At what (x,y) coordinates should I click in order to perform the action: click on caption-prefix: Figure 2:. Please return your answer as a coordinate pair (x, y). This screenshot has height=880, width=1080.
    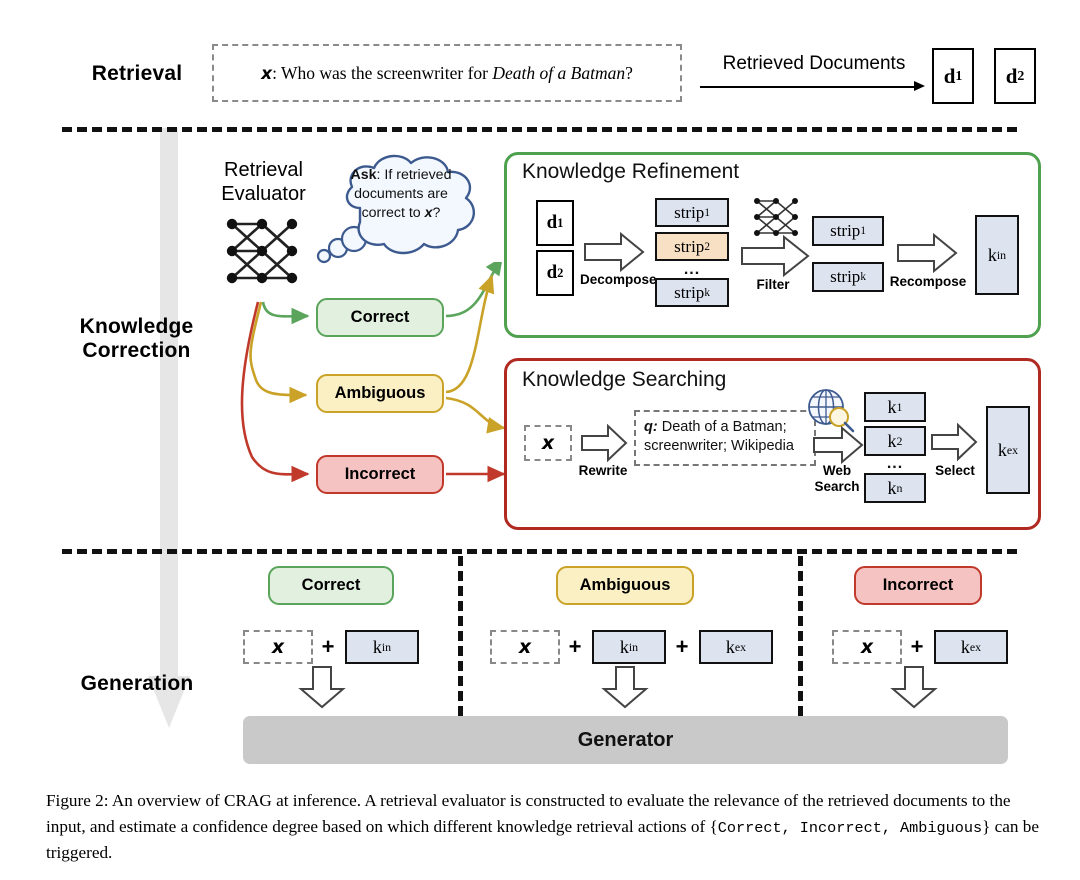
    Looking at the image, I should click on (77, 800).